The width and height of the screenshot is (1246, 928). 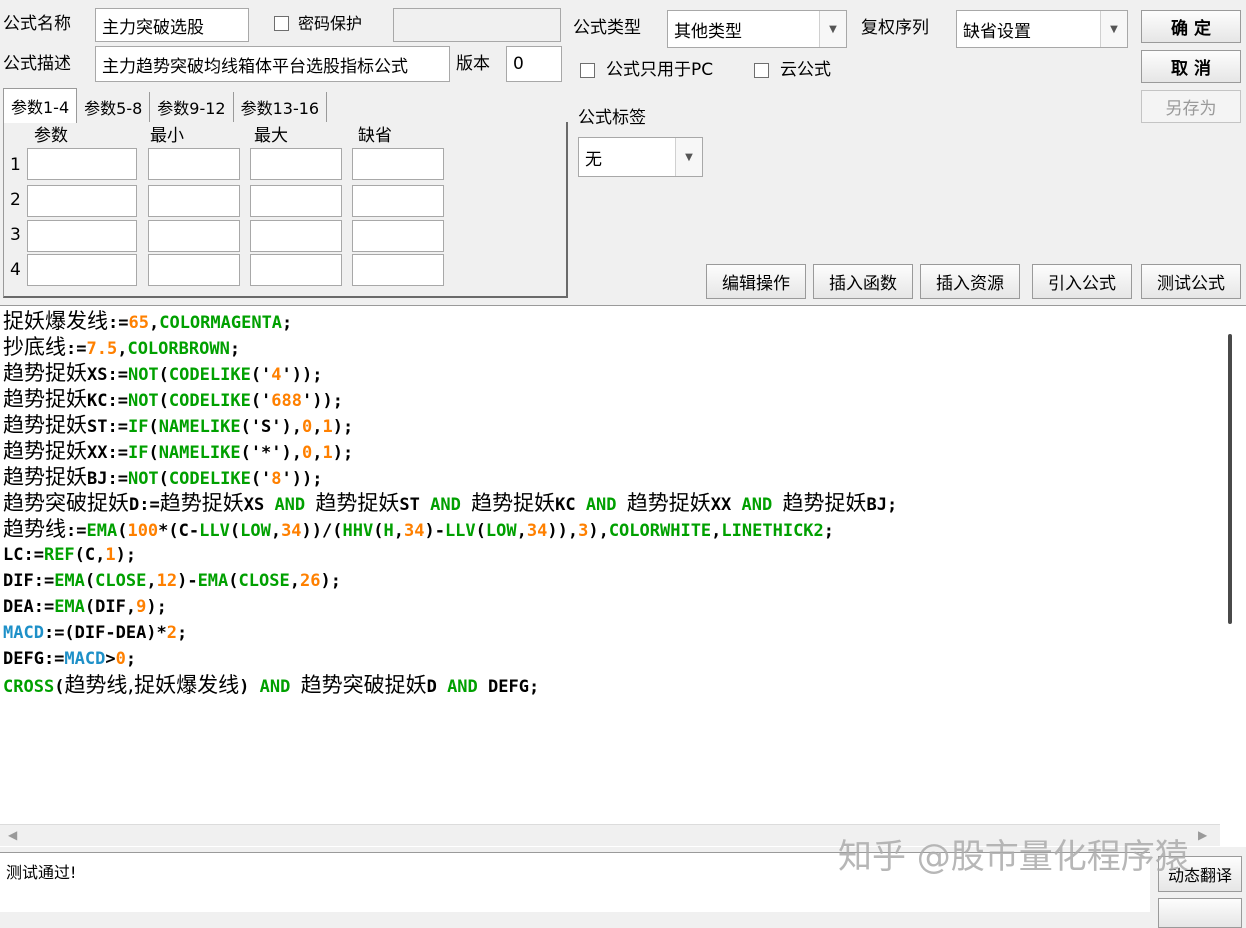 What do you see at coordinates (640, 157) in the screenshot?
I see `formula-tag-select: 无 ▼` at bounding box center [640, 157].